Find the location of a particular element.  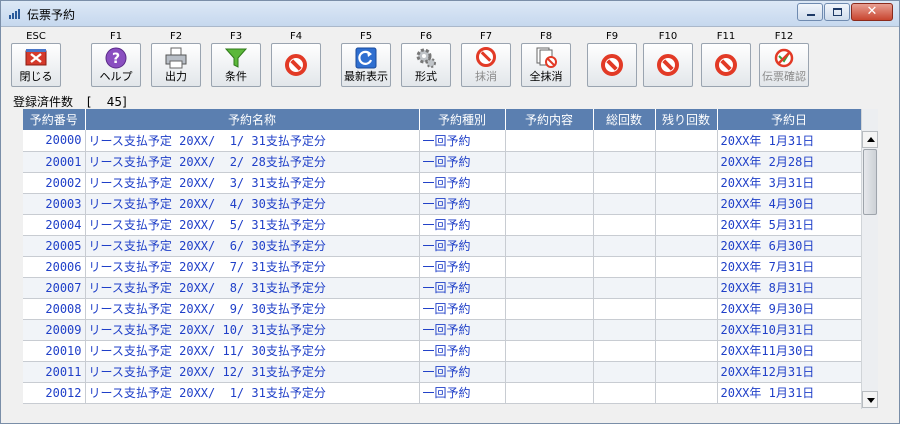

close-window-button: ✕ is located at coordinates (872, 12).